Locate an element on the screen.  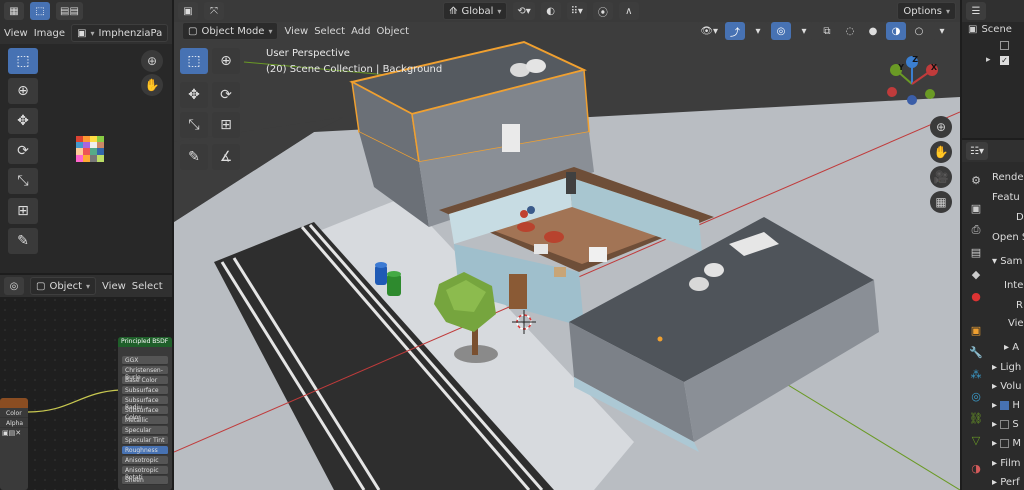
render-tab-icon: ▣ is located at coordinates (976, 208).